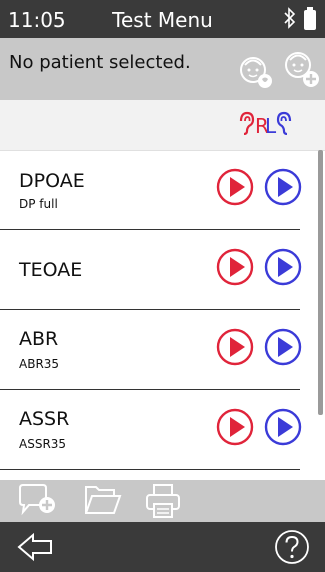 The width and height of the screenshot is (325, 572). What do you see at coordinates (256, 74) in the screenshot?
I see `select-patient-icon` at bounding box center [256, 74].